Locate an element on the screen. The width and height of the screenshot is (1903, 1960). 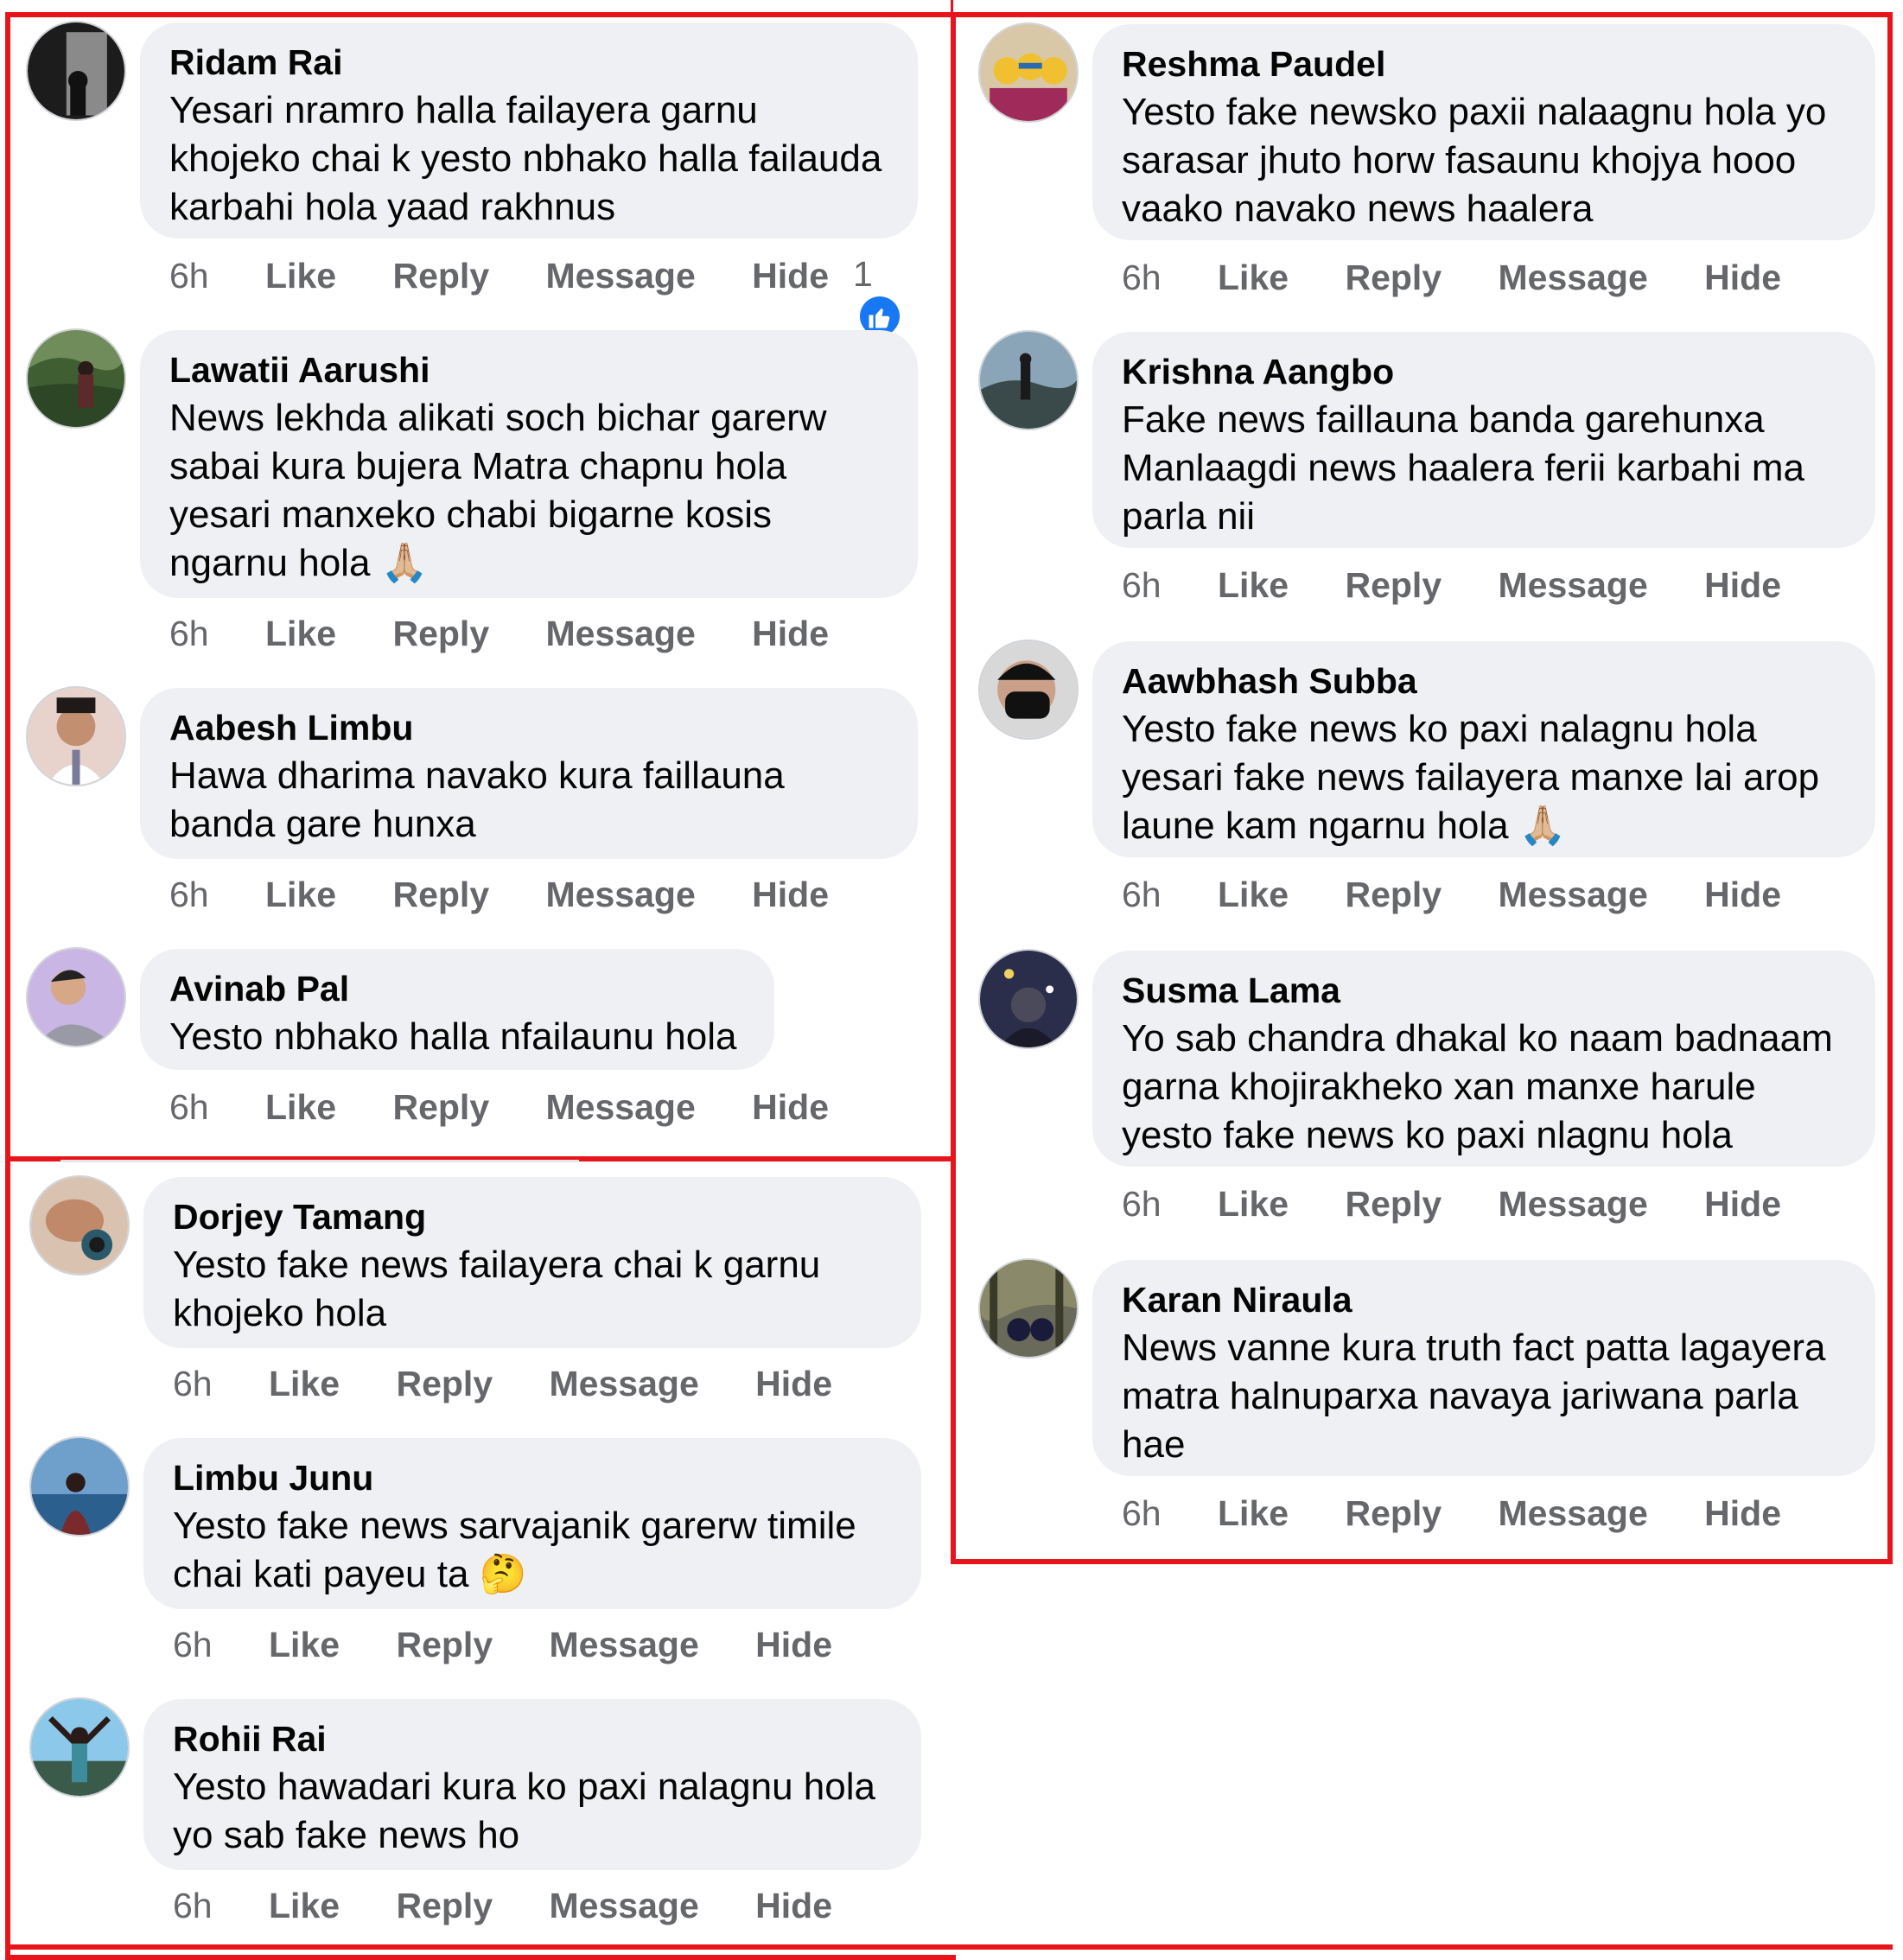
author-name: Karan Niraula is located at coordinates (1484, 1300).